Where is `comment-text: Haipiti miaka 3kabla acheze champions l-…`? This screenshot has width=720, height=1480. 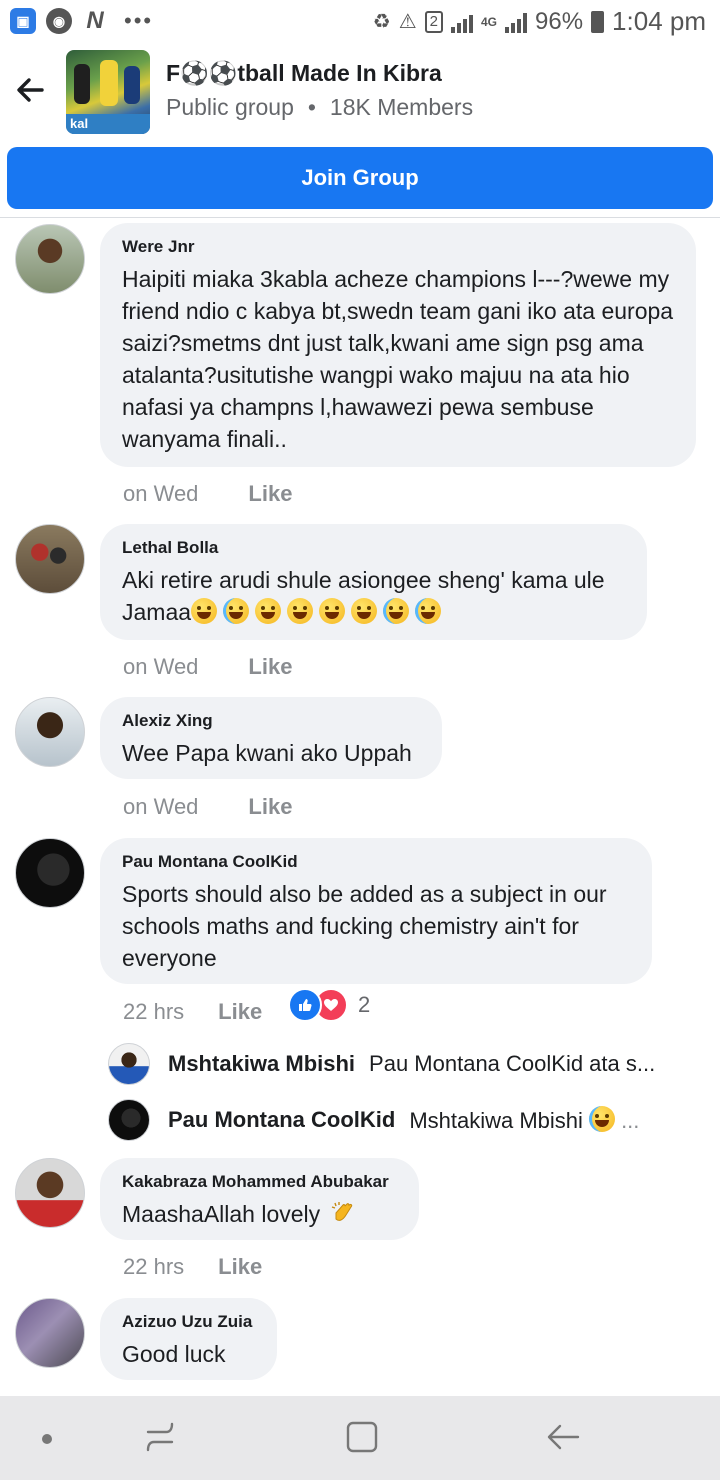 comment-text: Haipiti miaka 3kabla acheze champions l-… is located at coordinates (398, 359).